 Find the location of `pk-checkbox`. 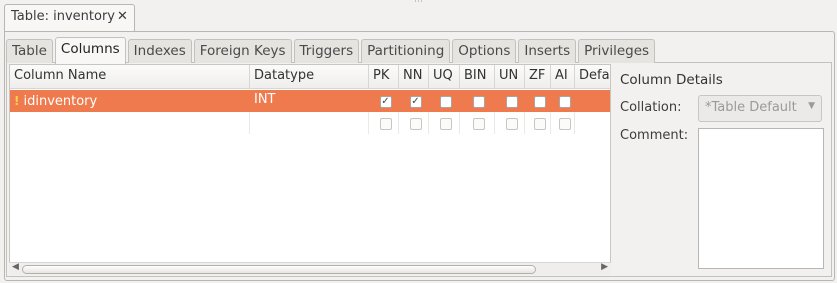

pk-checkbox is located at coordinates (385, 124).